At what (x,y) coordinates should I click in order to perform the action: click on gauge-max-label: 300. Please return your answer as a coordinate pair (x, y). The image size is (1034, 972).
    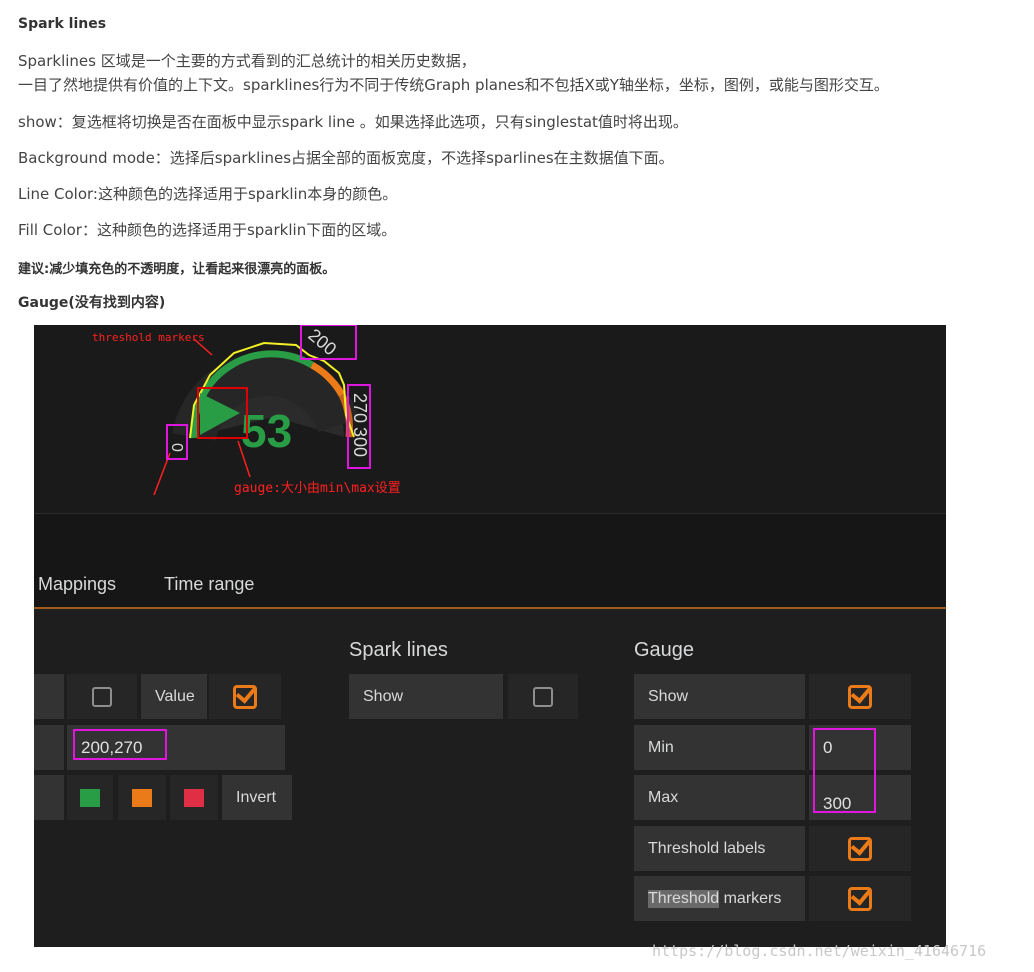
    Looking at the image, I should click on (360, 442).